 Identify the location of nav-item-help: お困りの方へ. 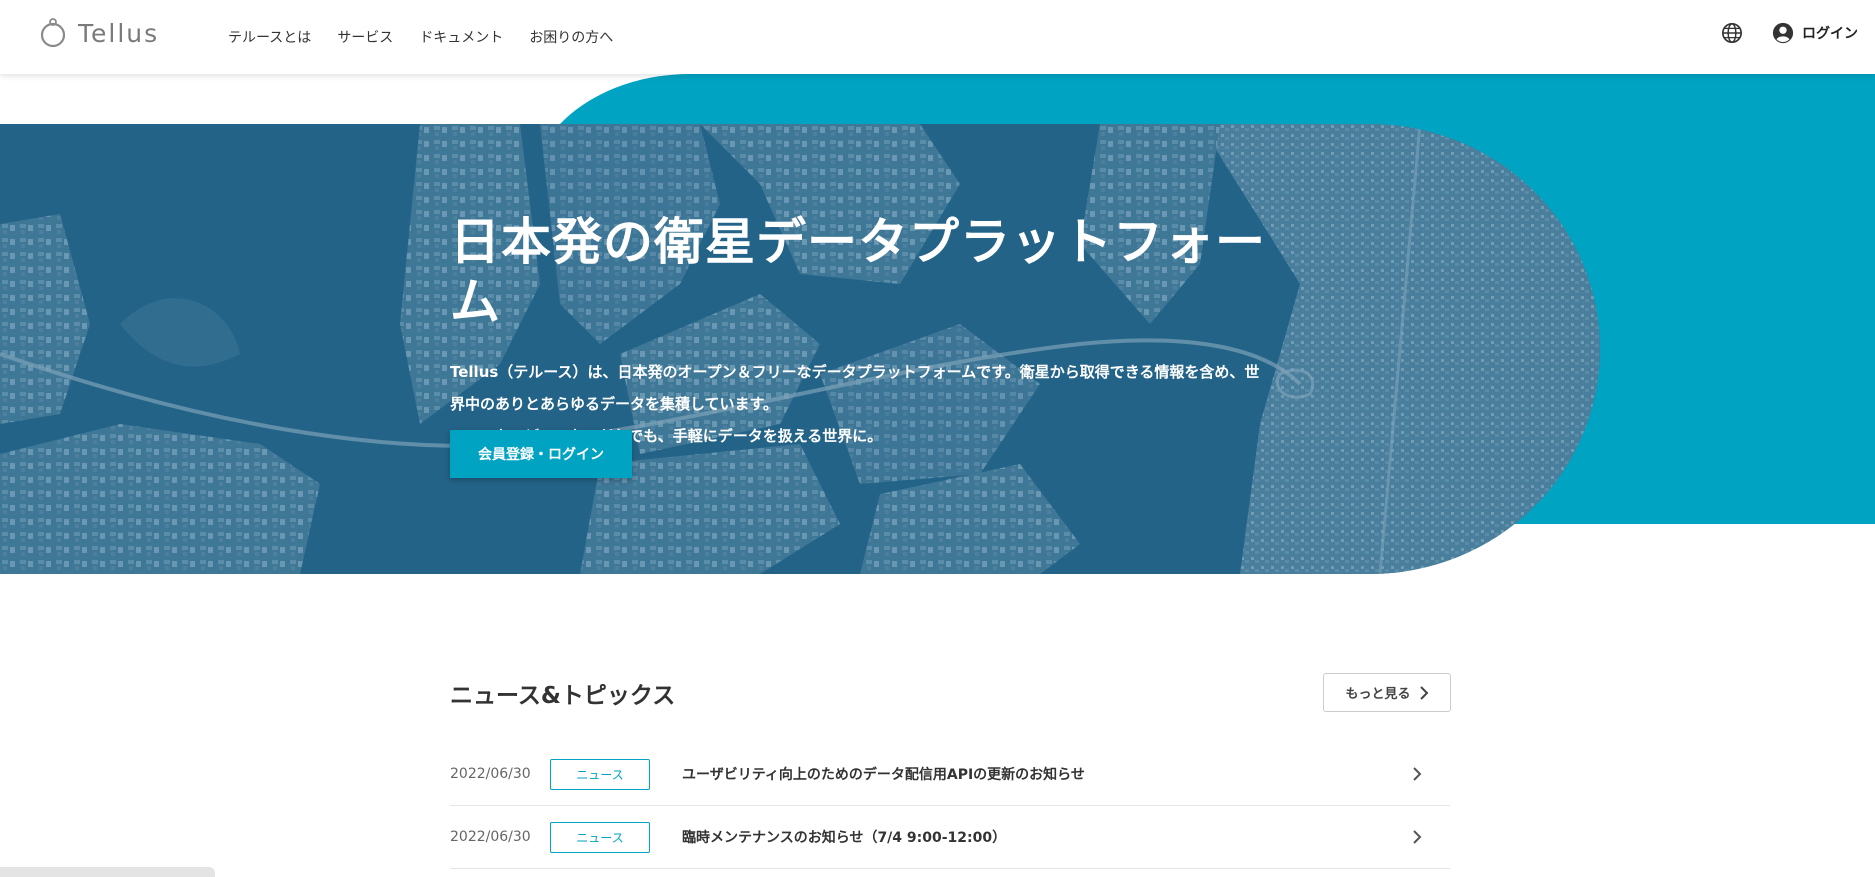
(571, 37).